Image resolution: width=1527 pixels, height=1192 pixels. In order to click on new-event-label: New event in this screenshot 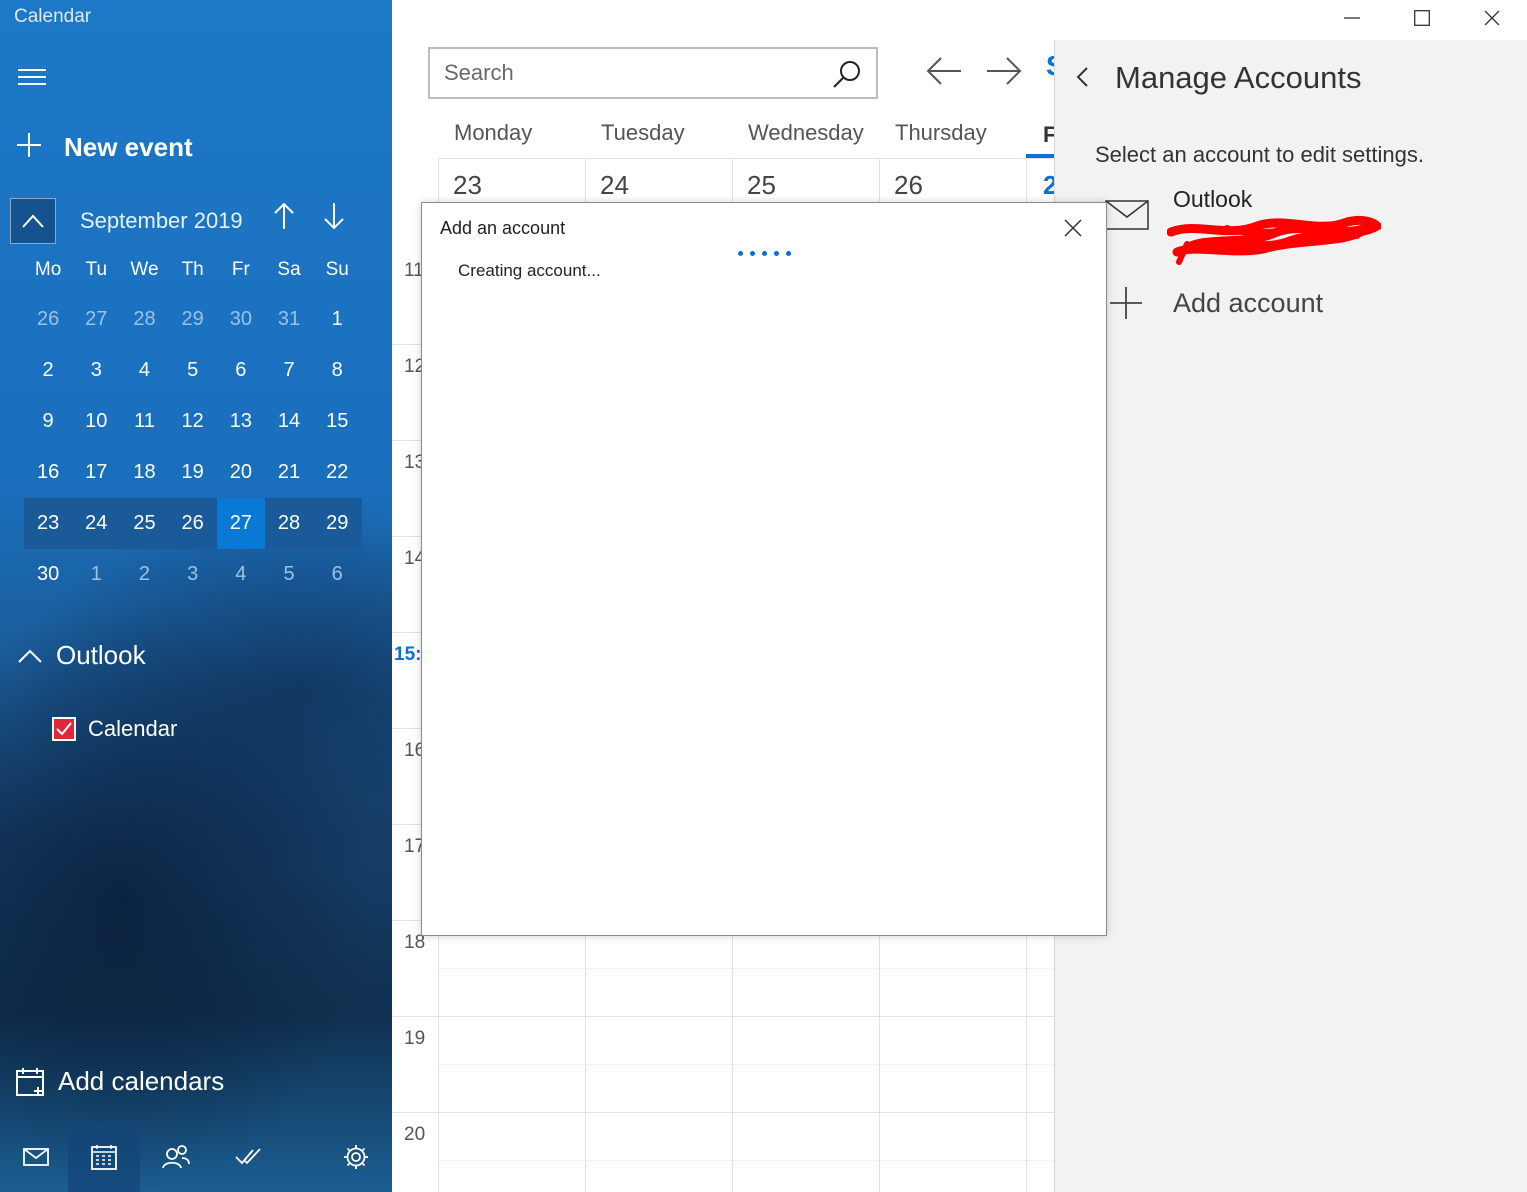, I will do `click(128, 146)`.